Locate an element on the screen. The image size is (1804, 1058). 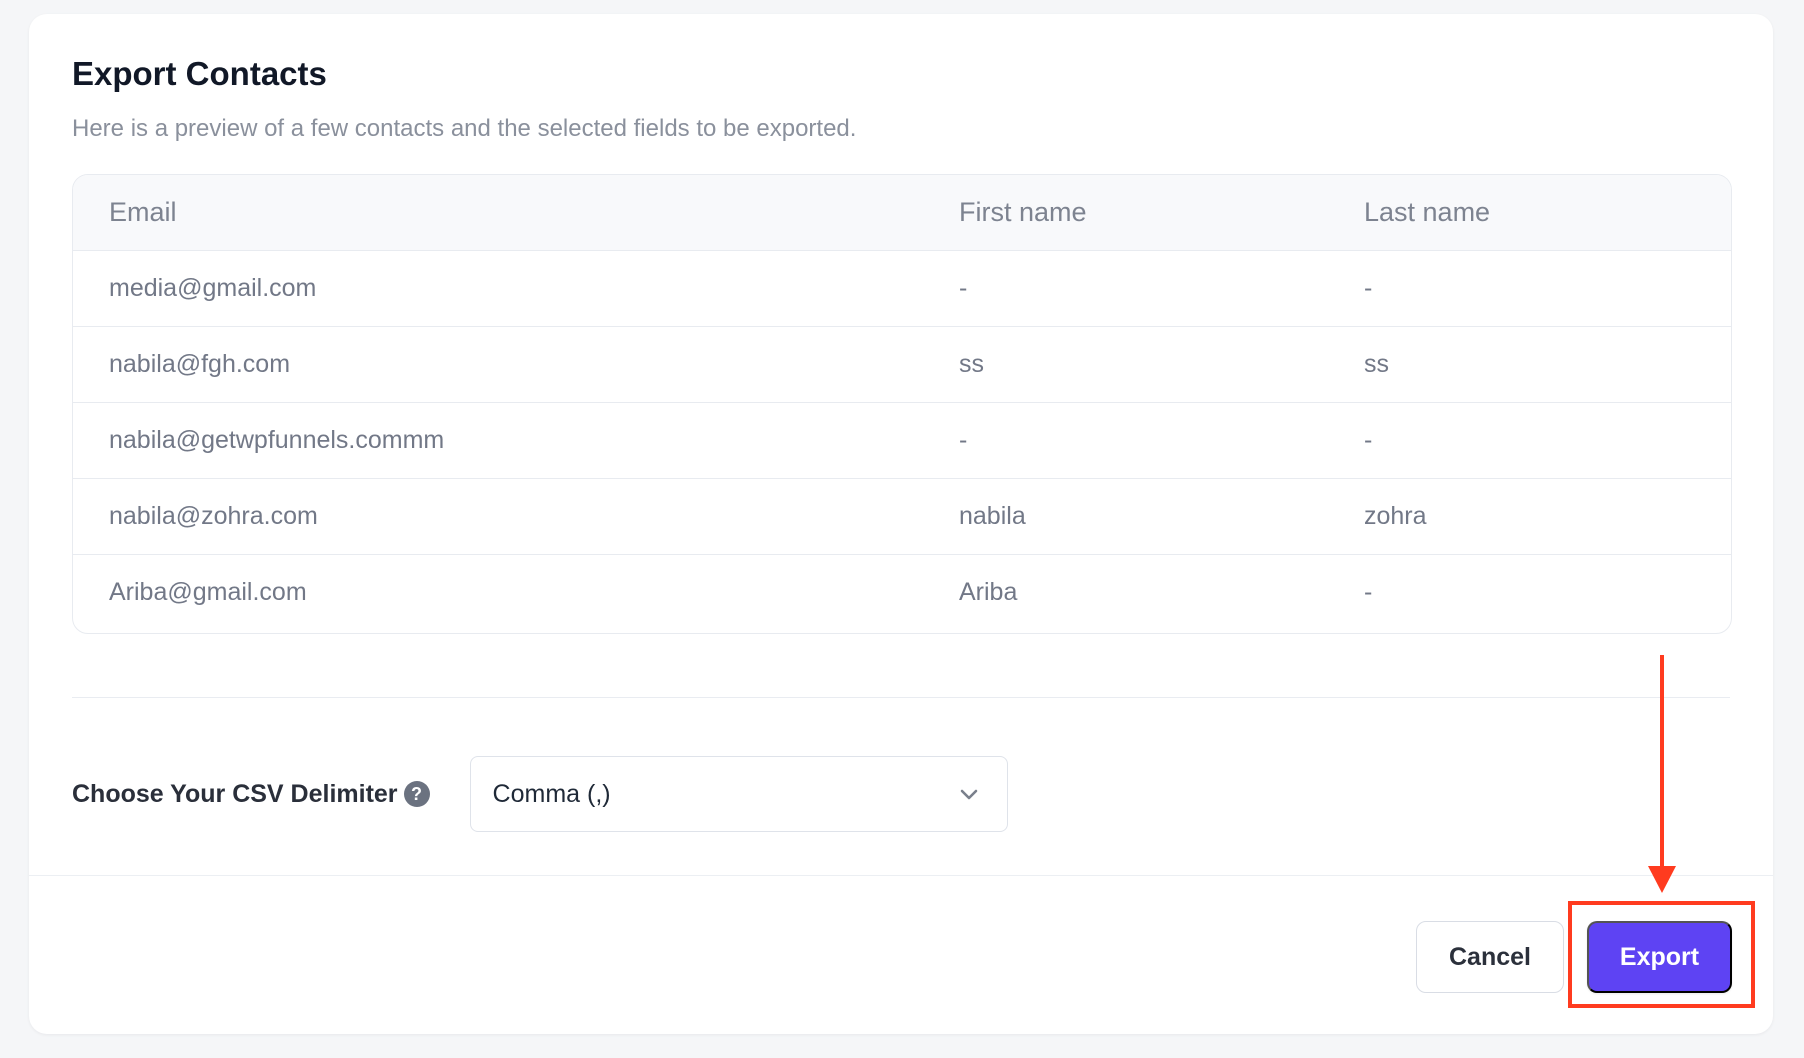
csv-delimiter-select: Comma (,) is located at coordinates (738, 794).